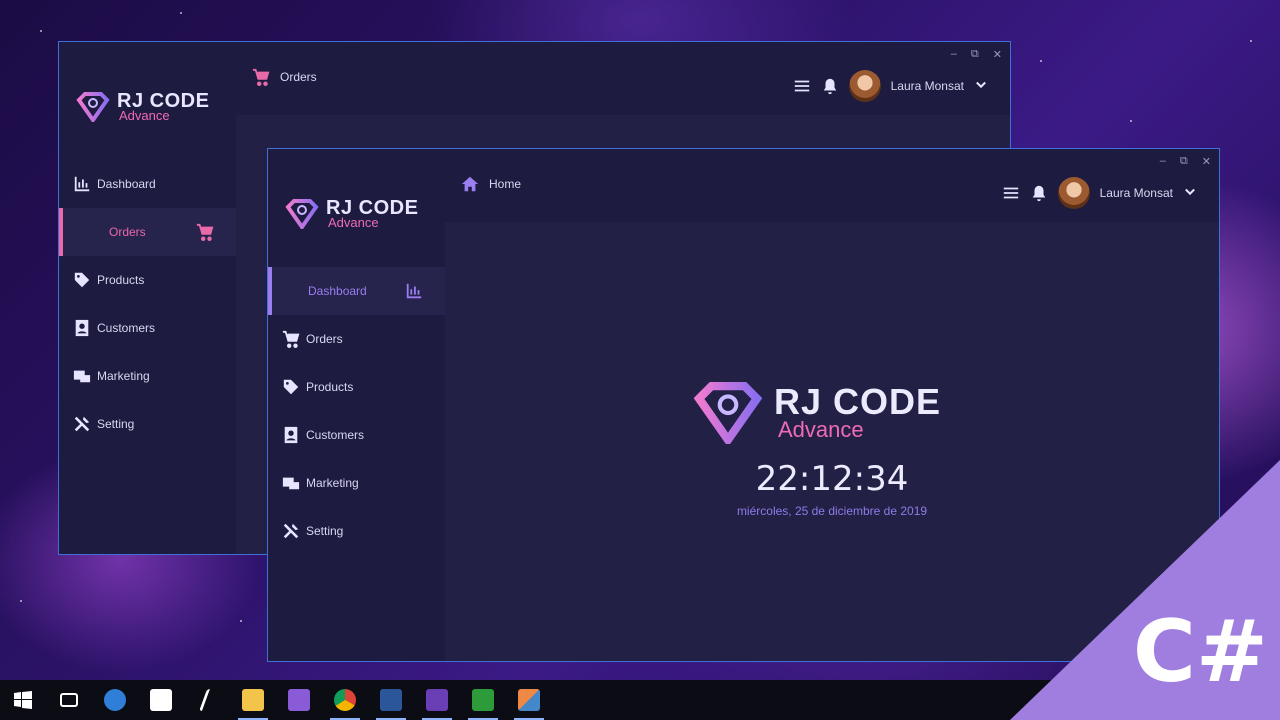 The height and width of the screenshot is (720, 1280). I want to click on visual-studio-button, so click(299, 700).